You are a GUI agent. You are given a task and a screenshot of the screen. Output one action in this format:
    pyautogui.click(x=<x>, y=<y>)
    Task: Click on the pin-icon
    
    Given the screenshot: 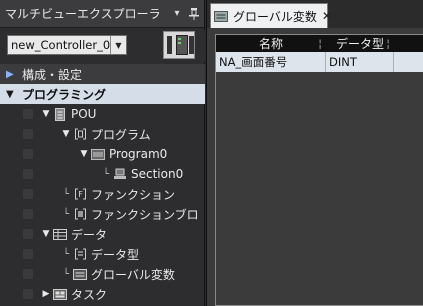 What is the action you would take?
    pyautogui.click(x=194, y=14)
    